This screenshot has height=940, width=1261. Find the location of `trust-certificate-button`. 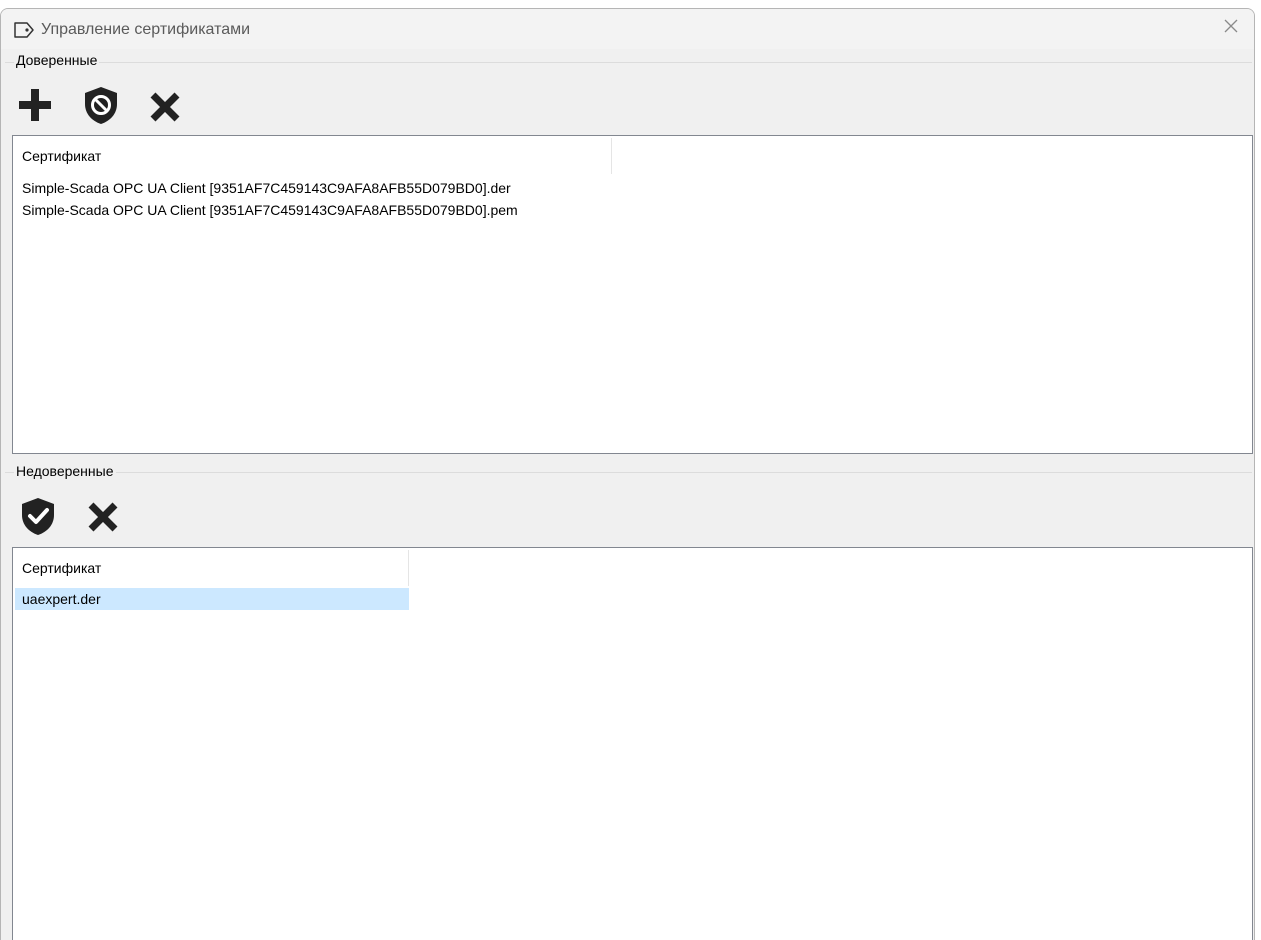

trust-certificate-button is located at coordinates (38, 516).